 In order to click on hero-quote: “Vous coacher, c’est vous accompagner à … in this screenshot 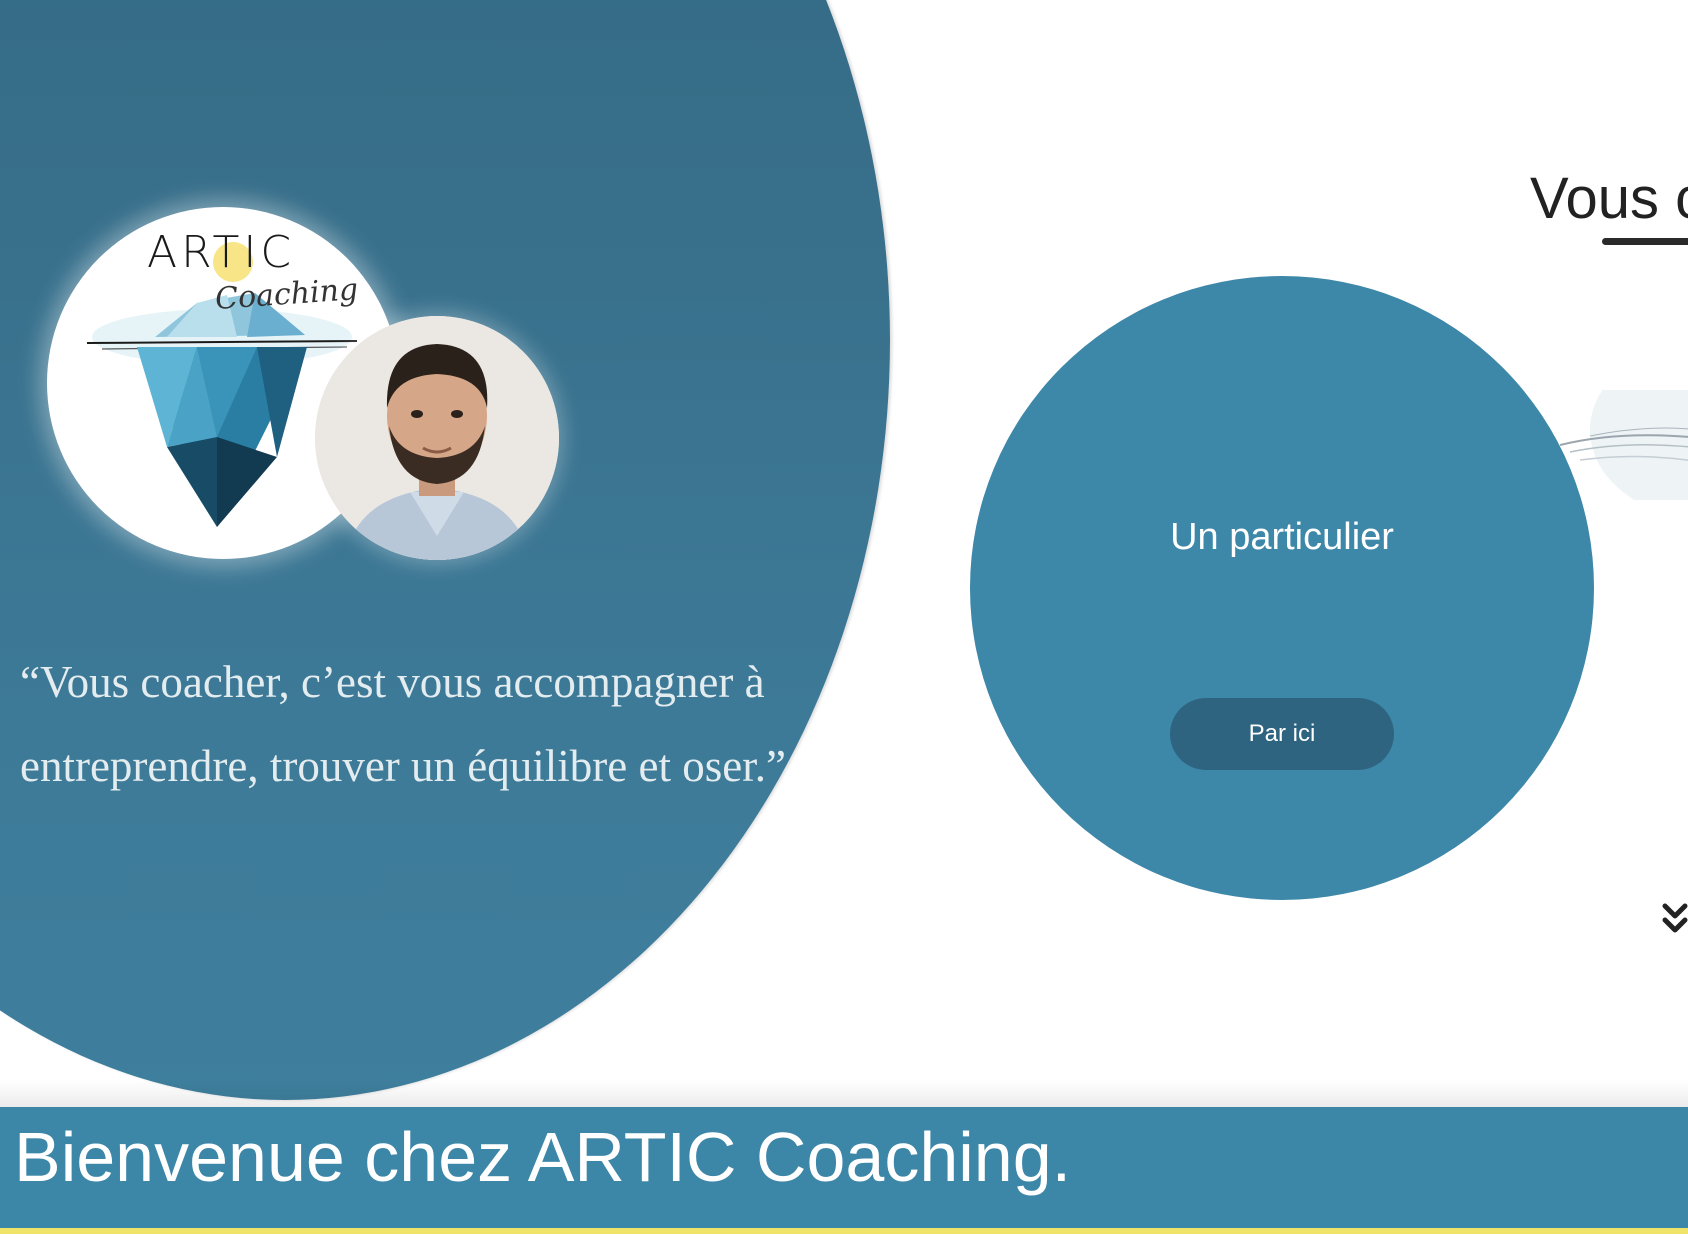, I will do `click(403, 724)`.